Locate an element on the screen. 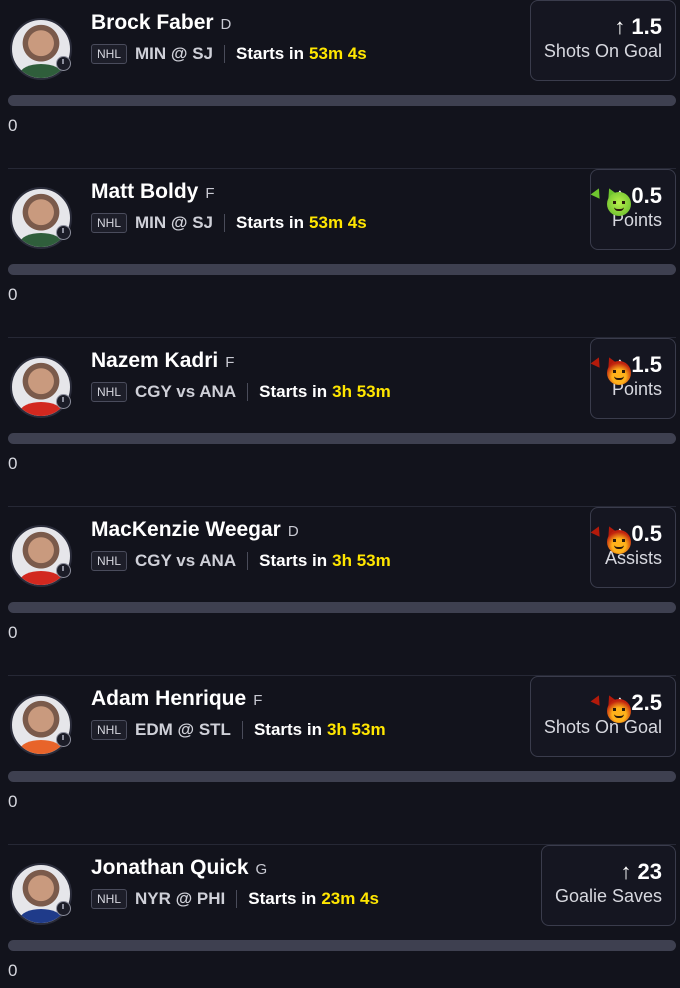 The height and width of the screenshot is (988, 680). name-row: MacKenzie Weegar D is located at coordinates (195, 530).